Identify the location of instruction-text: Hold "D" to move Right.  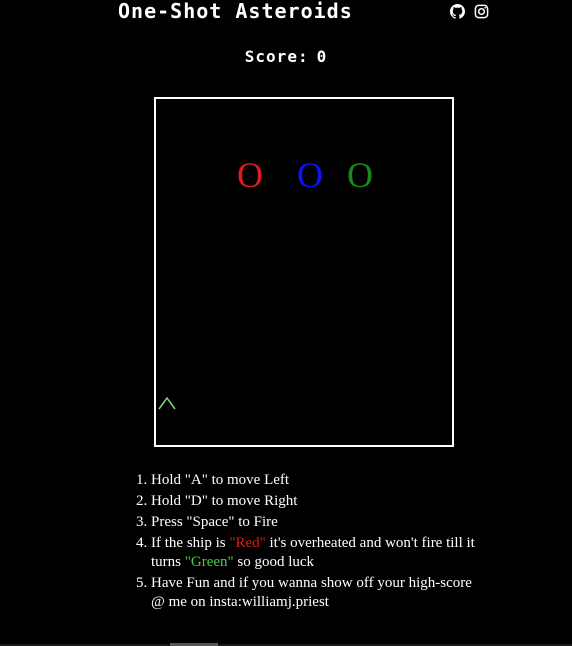
(224, 501).